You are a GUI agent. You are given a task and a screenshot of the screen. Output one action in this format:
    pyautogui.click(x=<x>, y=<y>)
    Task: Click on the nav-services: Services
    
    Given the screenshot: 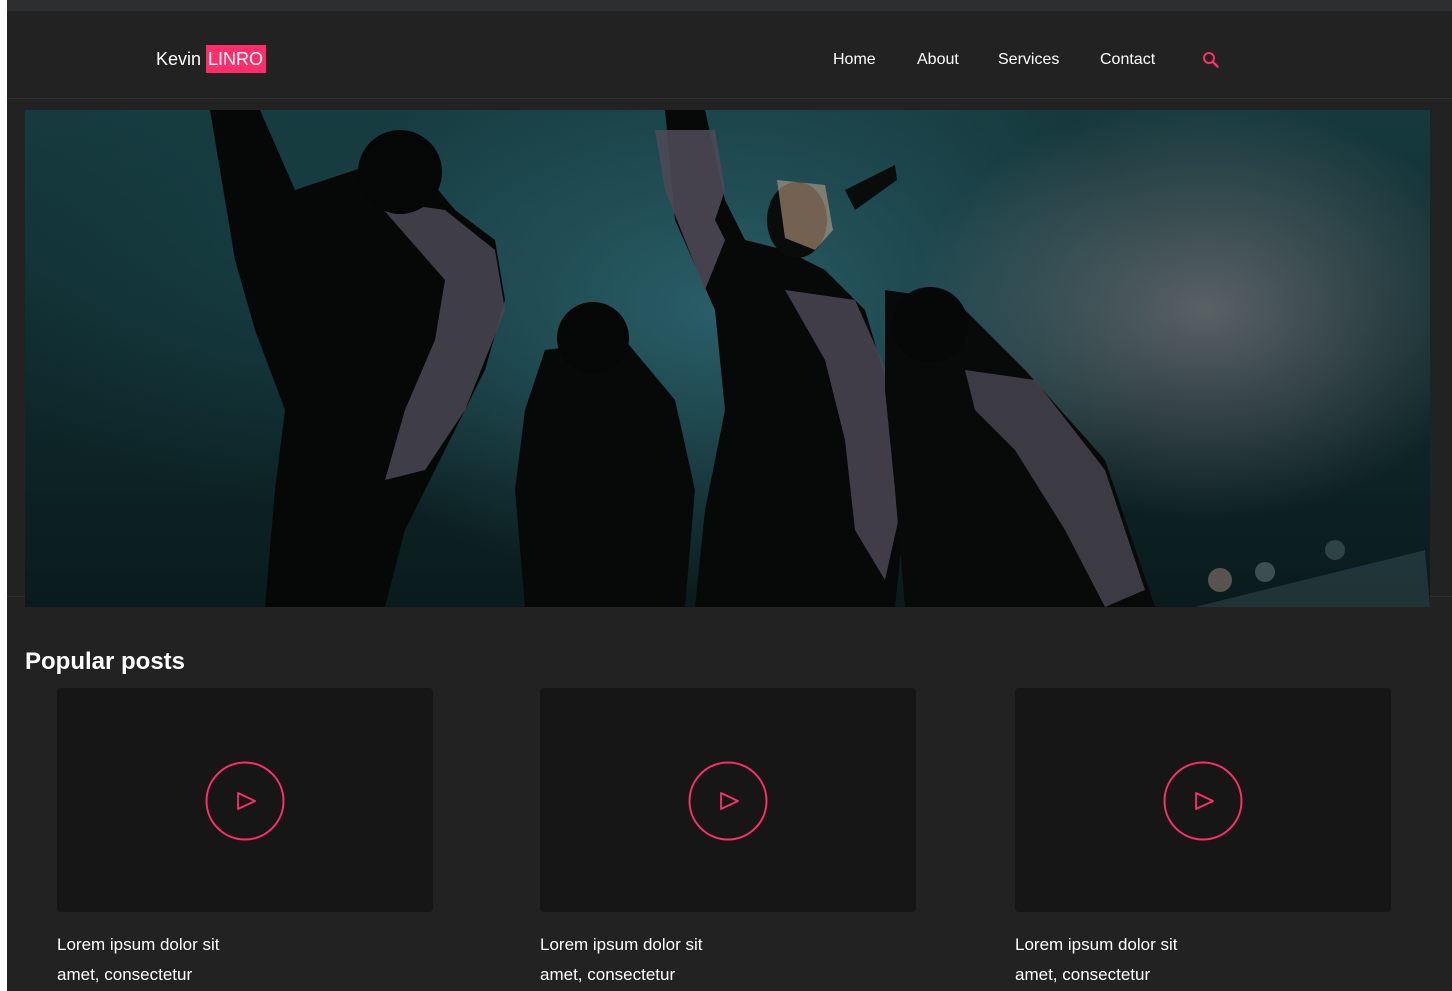 What is the action you would take?
    pyautogui.click(x=1028, y=60)
    